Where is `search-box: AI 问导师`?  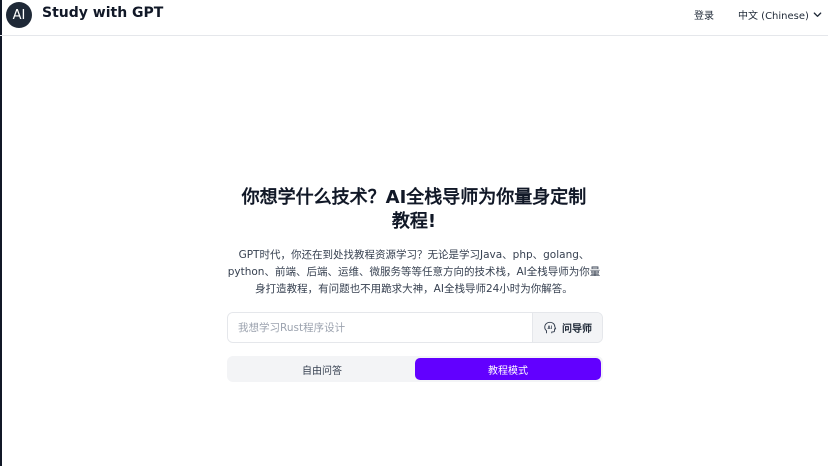 search-box: AI 问导师 is located at coordinates (415, 327).